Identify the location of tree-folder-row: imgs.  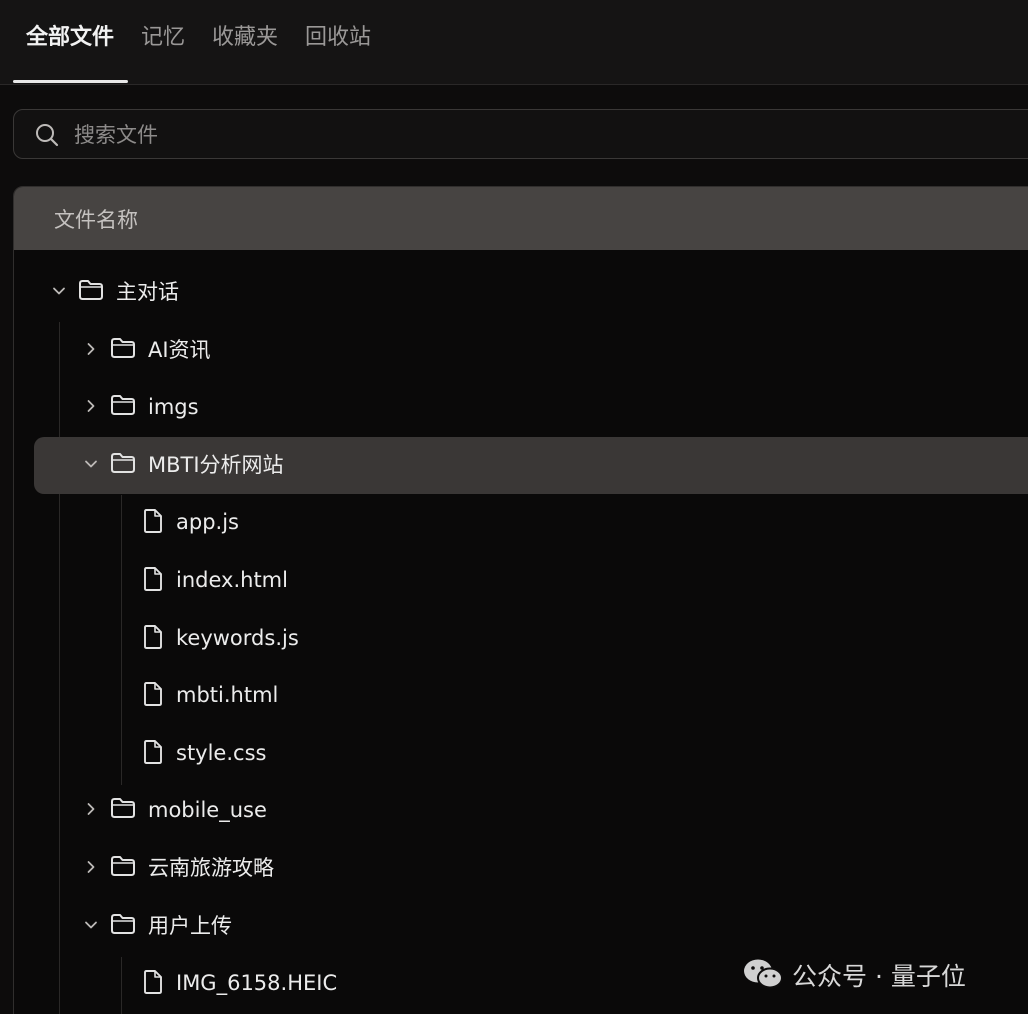
(531, 407).